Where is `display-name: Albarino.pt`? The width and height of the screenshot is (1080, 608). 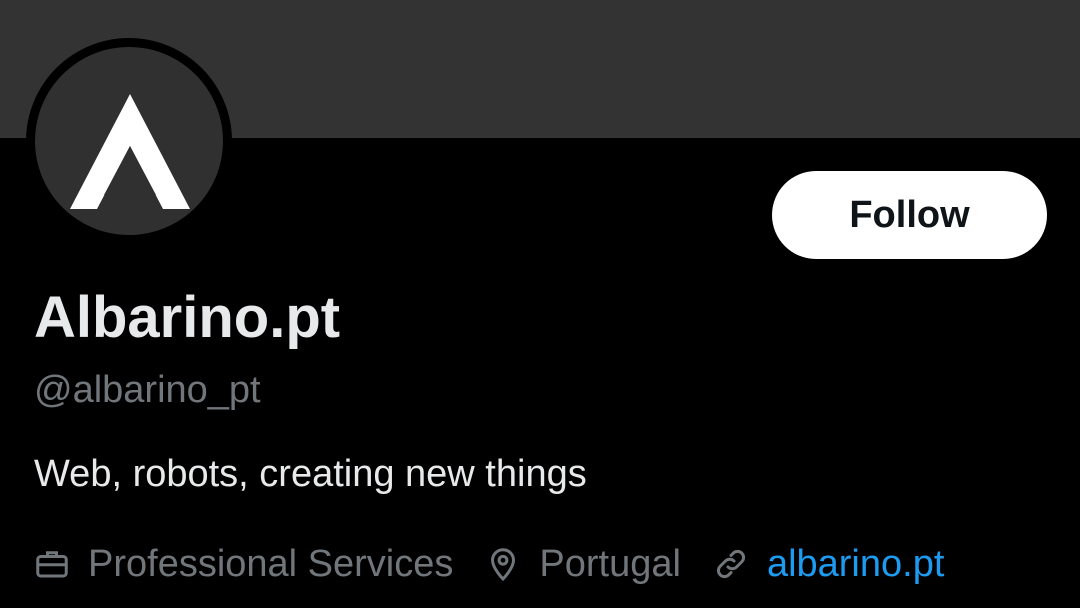
display-name: Albarino.pt is located at coordinates (187, 317).